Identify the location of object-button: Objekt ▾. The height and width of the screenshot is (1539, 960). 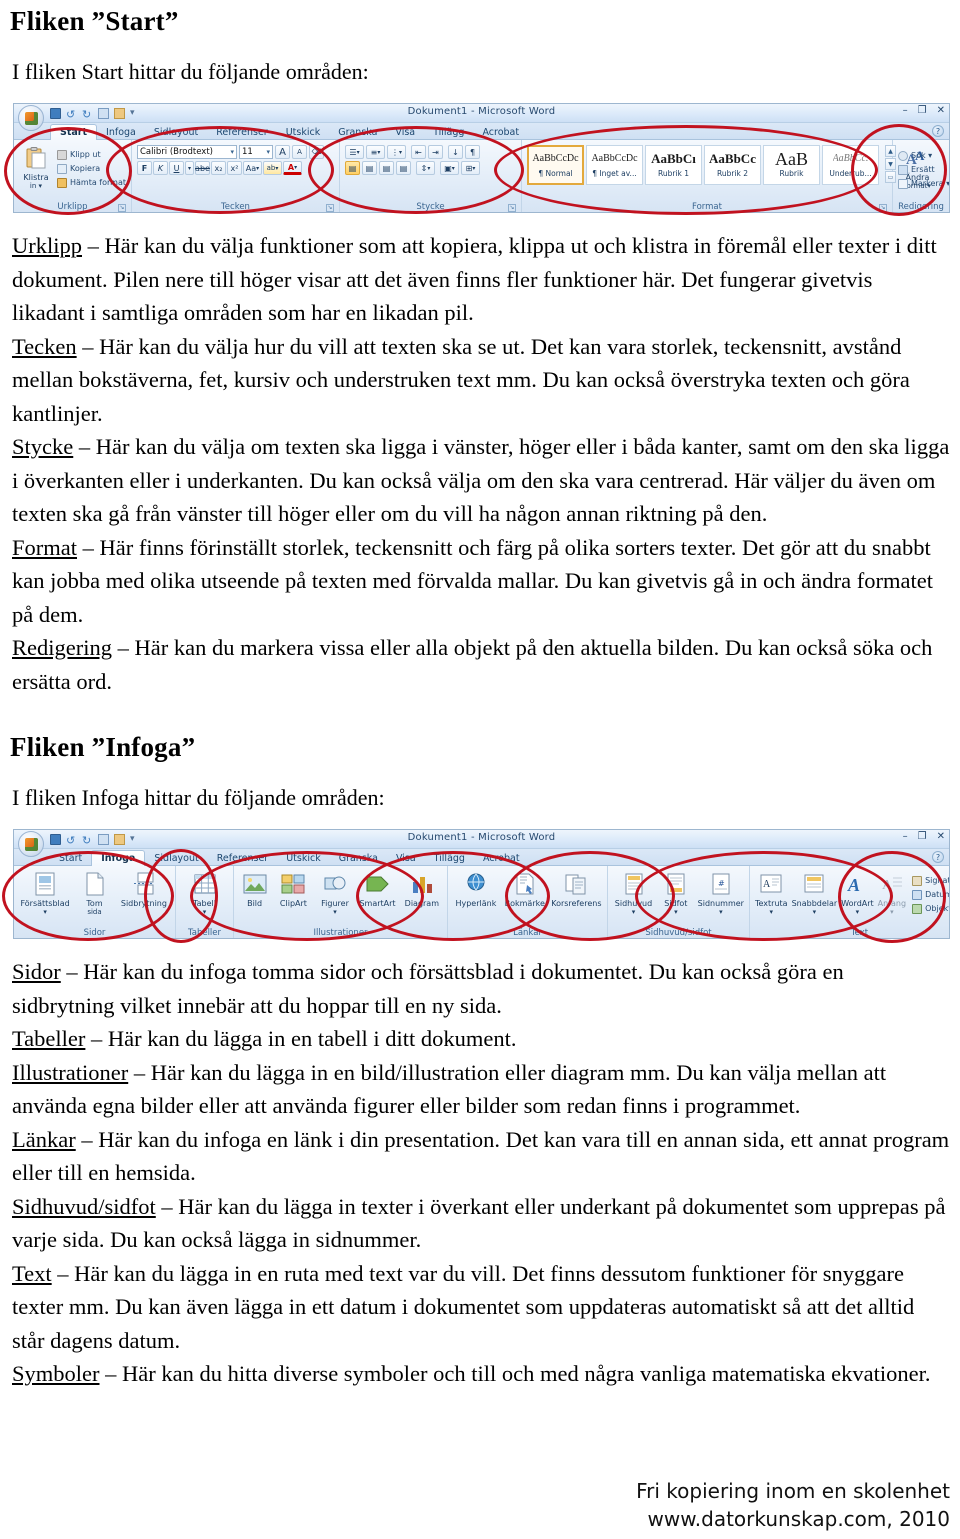
(930, 908).